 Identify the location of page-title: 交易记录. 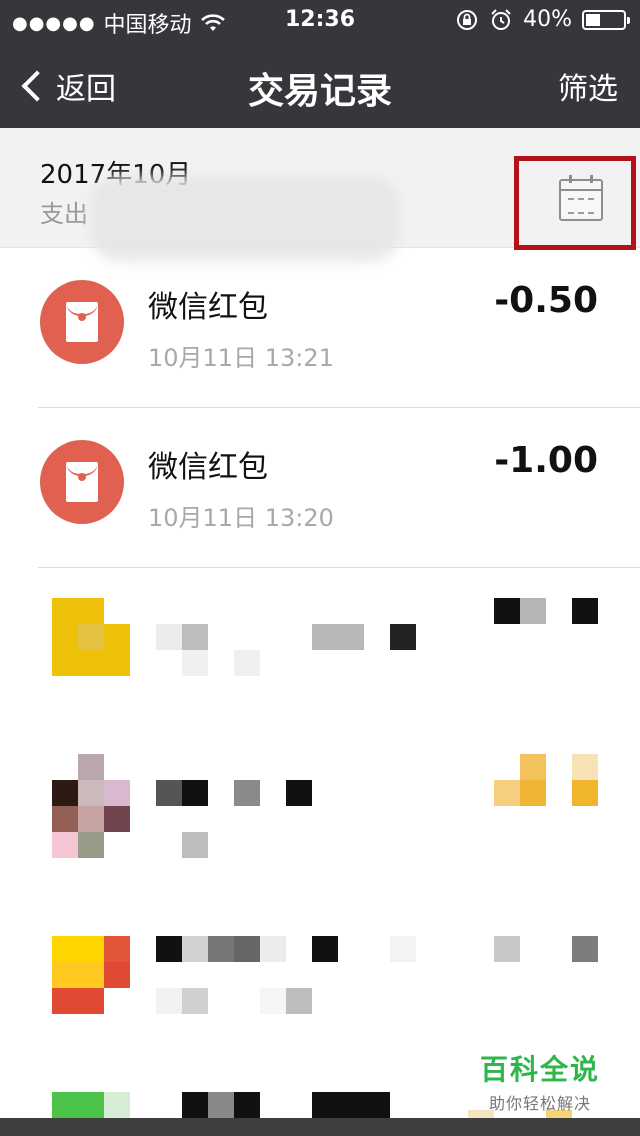
(319, 91).